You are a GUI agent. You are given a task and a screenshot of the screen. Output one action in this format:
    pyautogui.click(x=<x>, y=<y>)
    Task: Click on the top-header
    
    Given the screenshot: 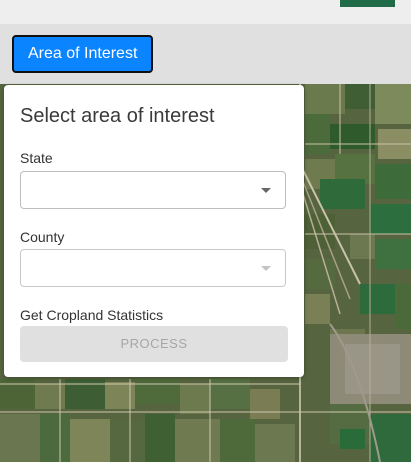 What is the action you would take?
    pyautogui.click(x=205, y=12)
    